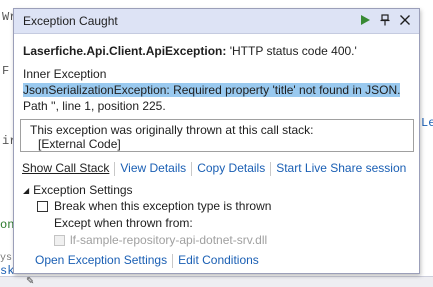 Image resolution: width=433 pixels, height=287 pixels. Describe the element at coordinates (65, 74) in the screenshot. I see `inner-exception-label: Inner Exception` at that location.